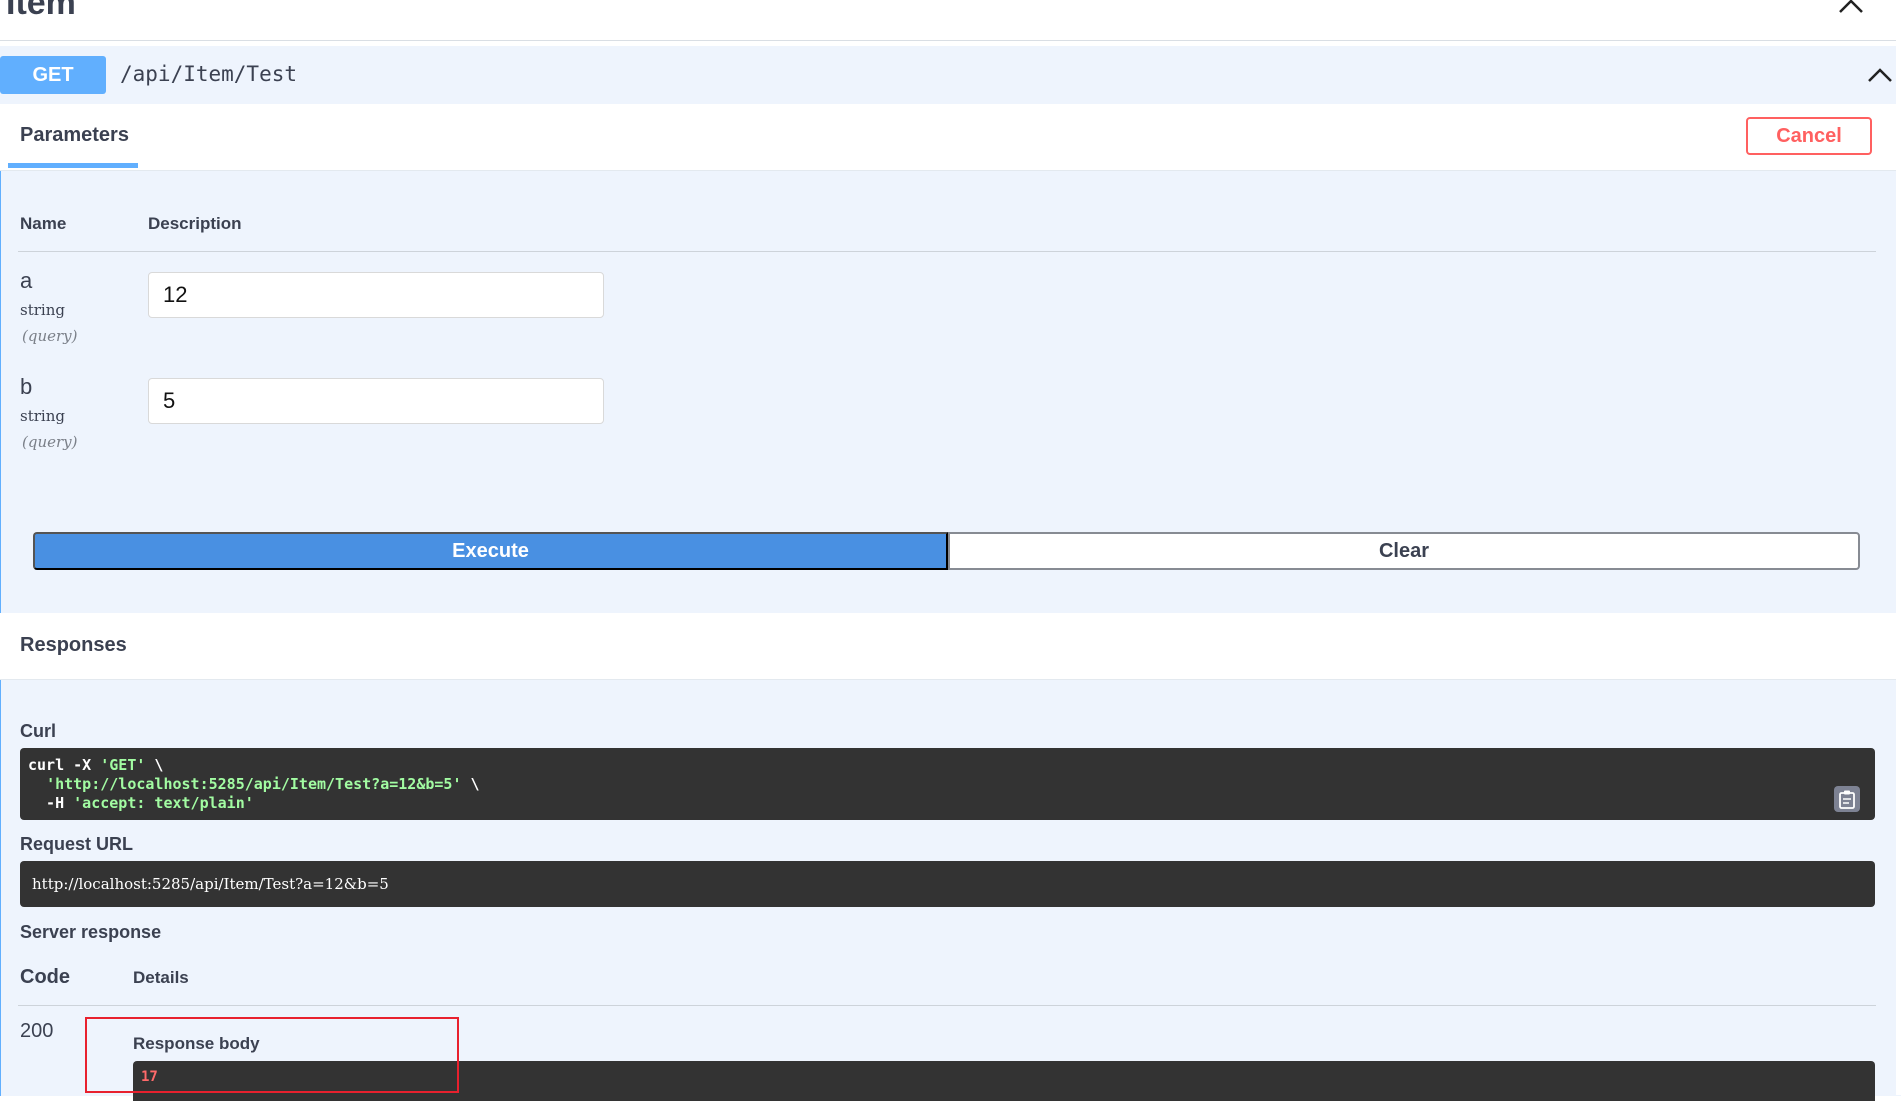 The width and height of the screenshot is (1904, 1101). Describe the element at coordinates (74, 135) in the screenshot. I see `tab-parameters: Parameters` at that location.